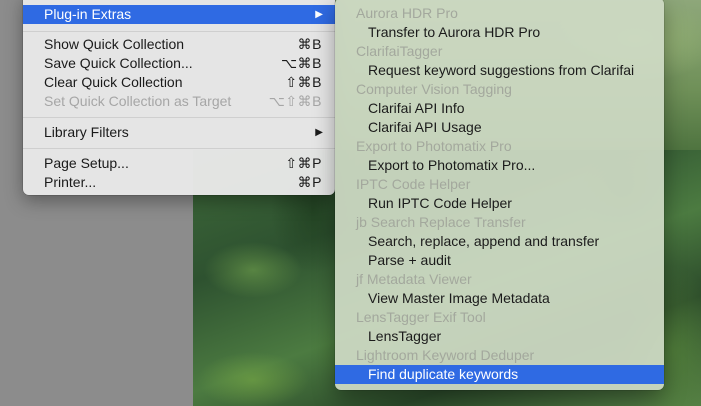  Describe the element at coordinates (179, 163) in the screenshot. I see `menu-item-page-setup: Page Setup... ⇧⌘P` at that location.